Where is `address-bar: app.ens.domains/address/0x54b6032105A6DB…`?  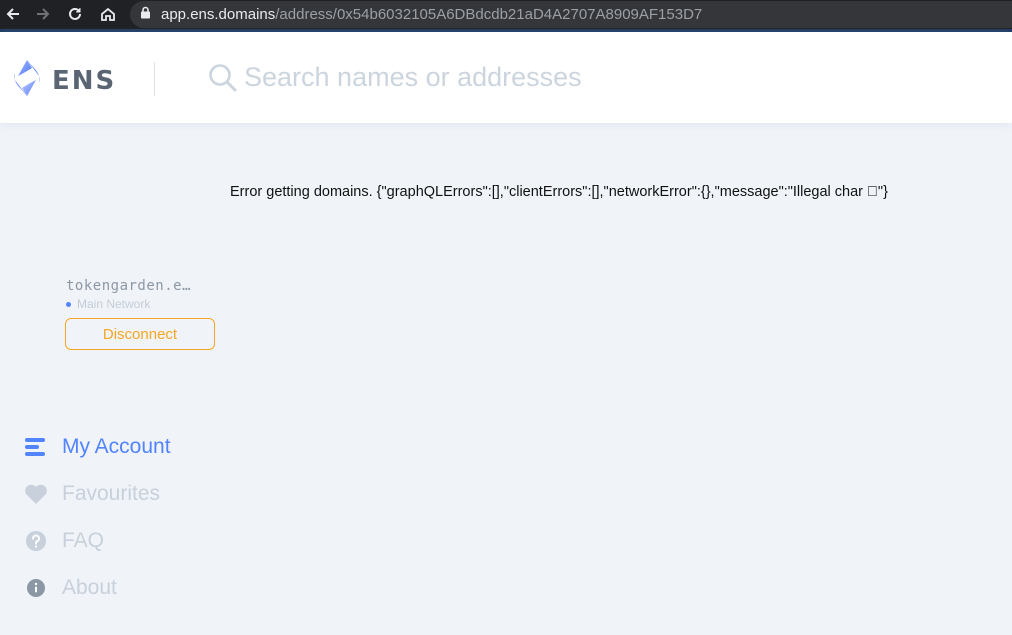
address-bar: app.ens.domains/address/0x54b6032105A6DB… is located at coordinates (571, 14).